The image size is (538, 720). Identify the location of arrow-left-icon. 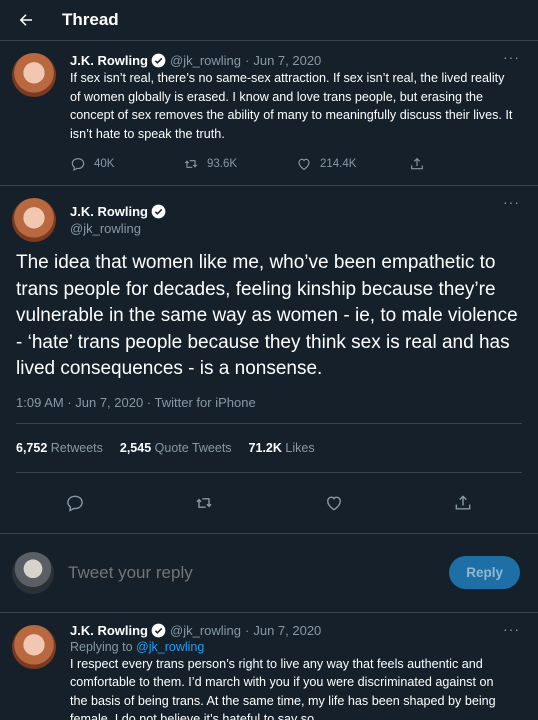
(25, 20).